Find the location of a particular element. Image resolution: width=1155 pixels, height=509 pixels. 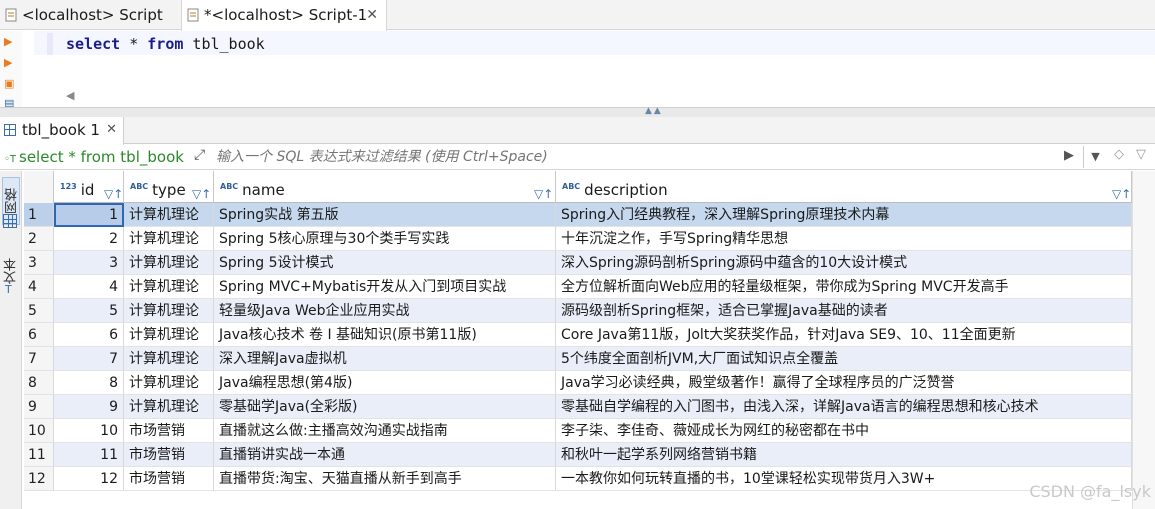

row-number: 7 is located at coordinates (39, 359).